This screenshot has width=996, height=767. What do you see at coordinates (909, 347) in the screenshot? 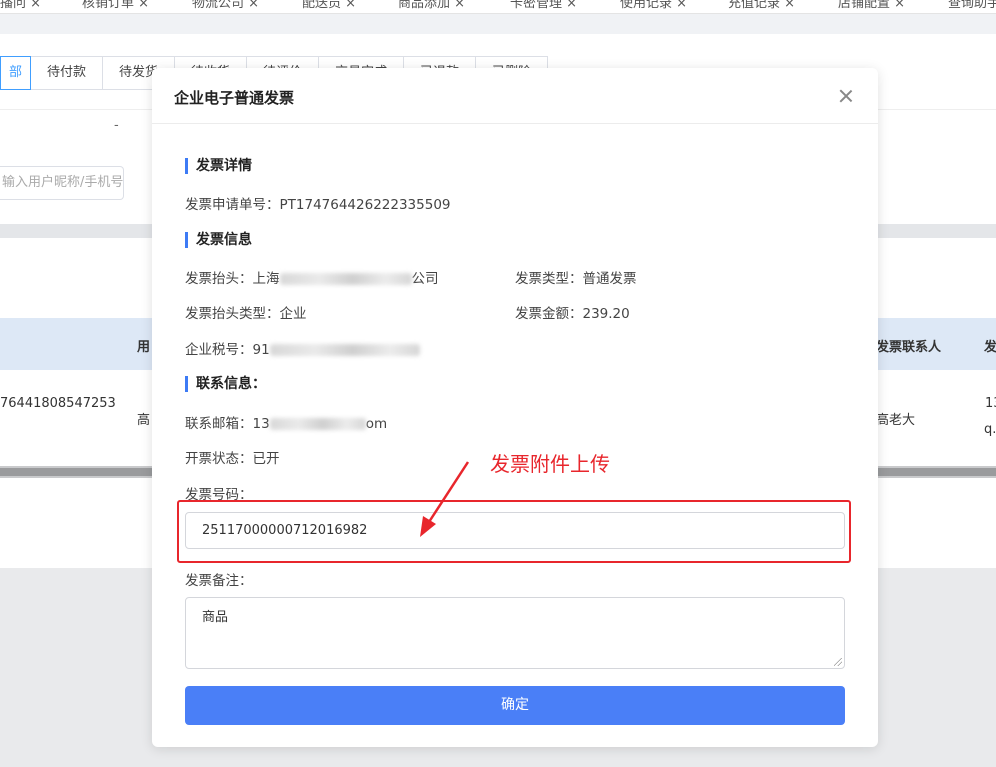
I see `table-header-invoice-contact: 发票联系人` at bounding box center [909, 347].